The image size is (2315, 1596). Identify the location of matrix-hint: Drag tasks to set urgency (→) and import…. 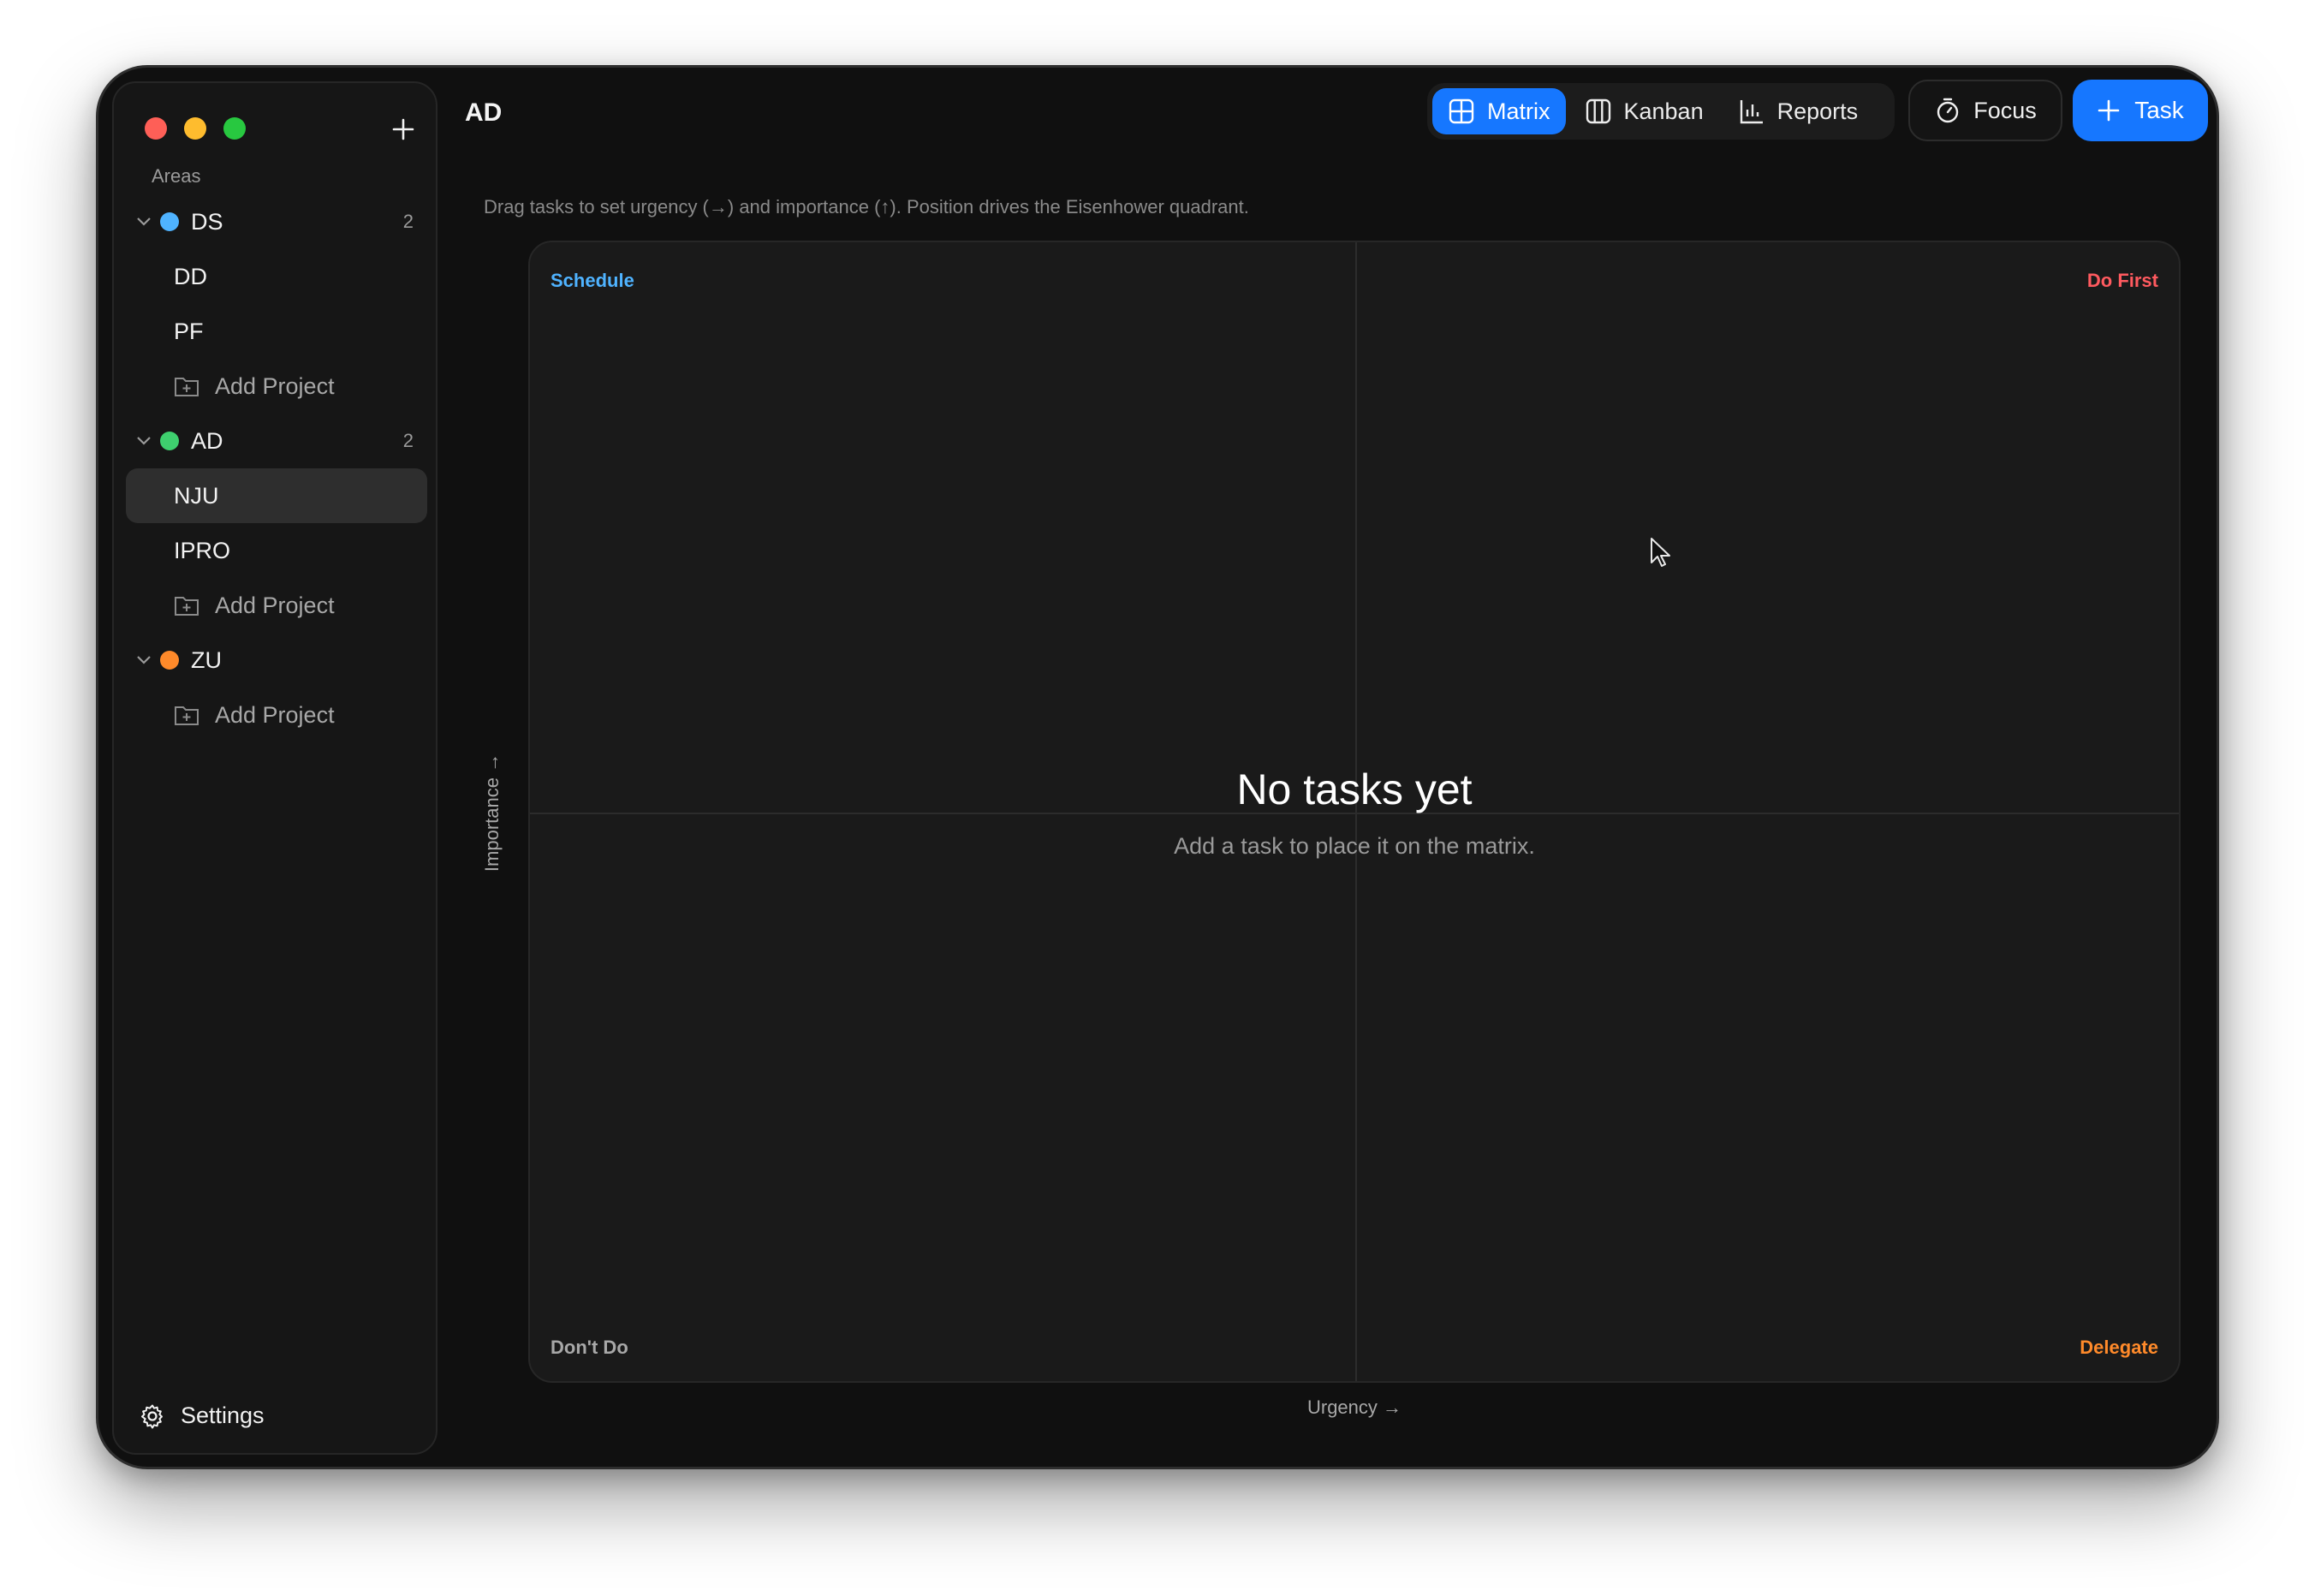
(866, 206).